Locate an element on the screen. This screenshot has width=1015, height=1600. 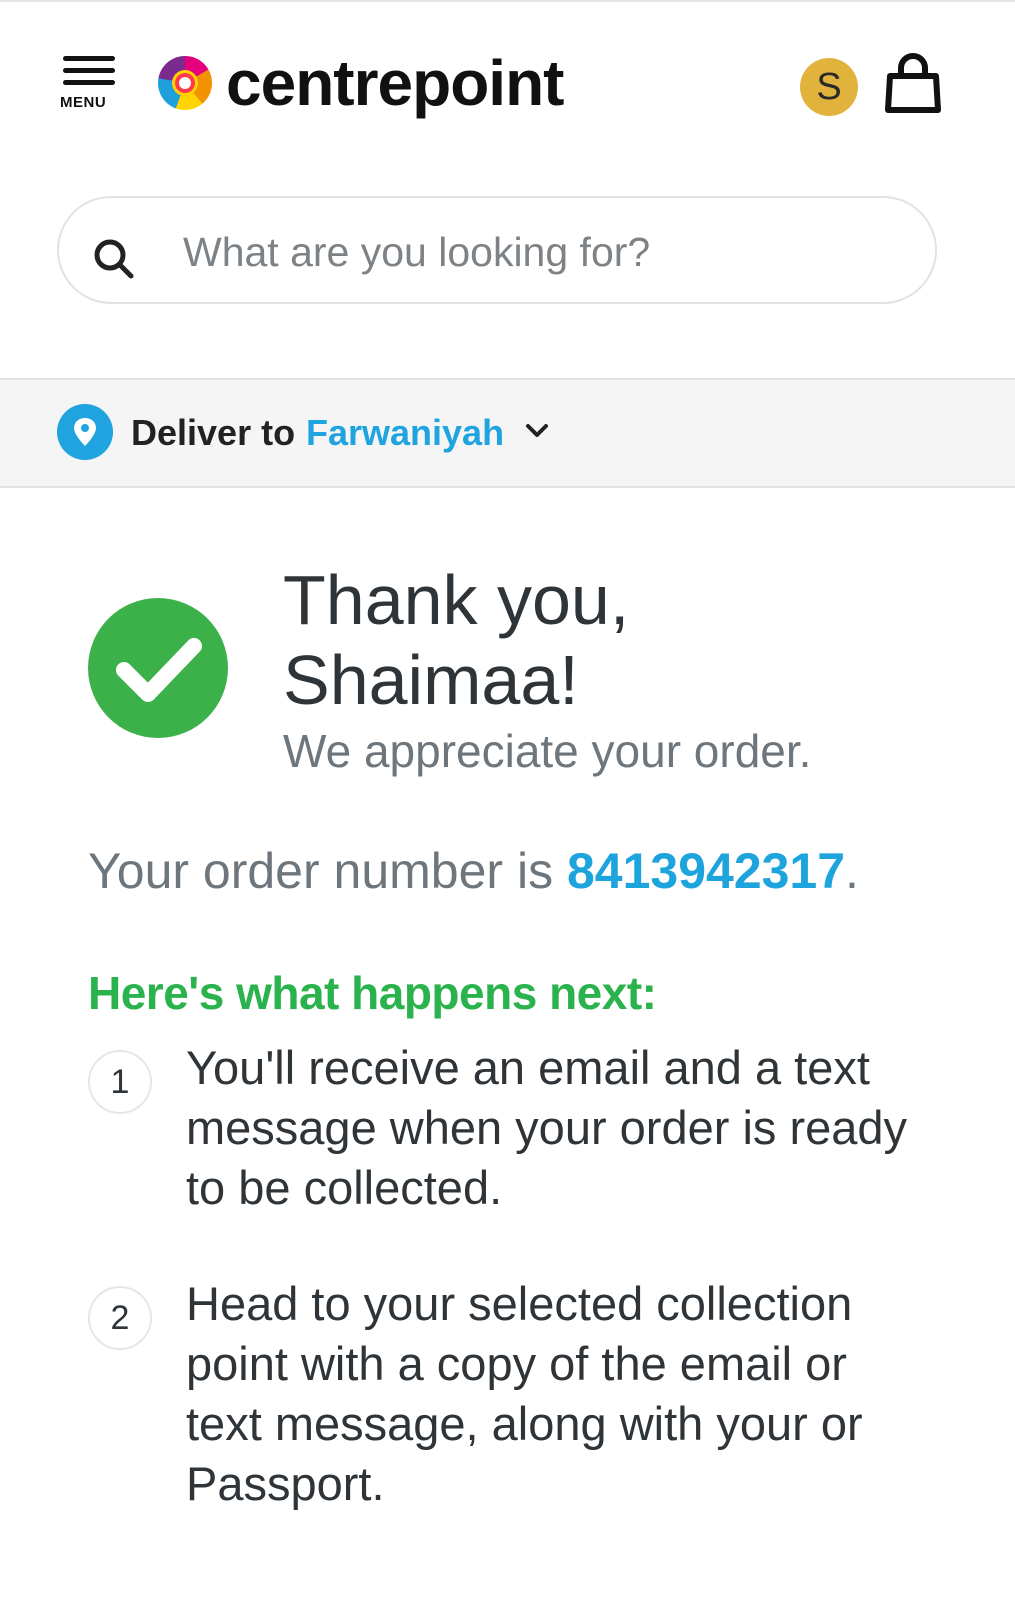
chevron-down-icon is located at coordinates (537, 431).